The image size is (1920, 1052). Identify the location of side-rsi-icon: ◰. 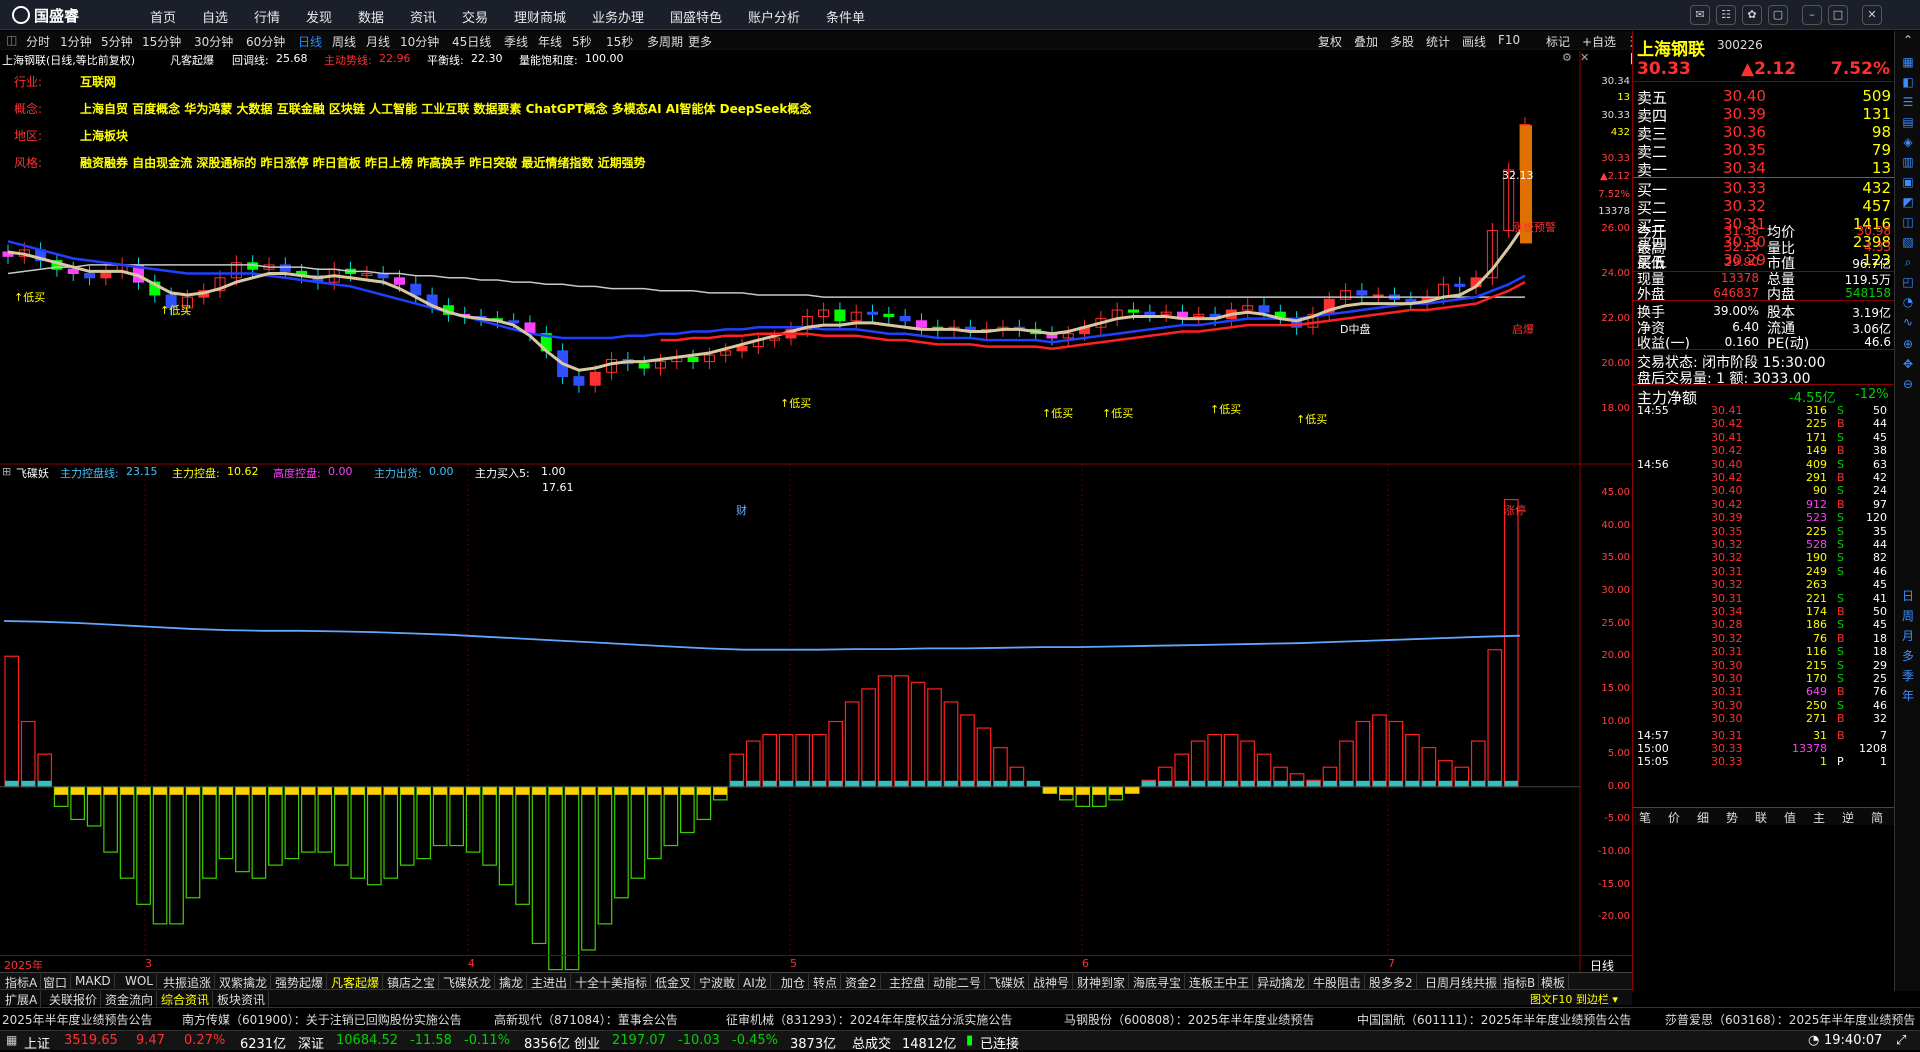
(1908, 282).